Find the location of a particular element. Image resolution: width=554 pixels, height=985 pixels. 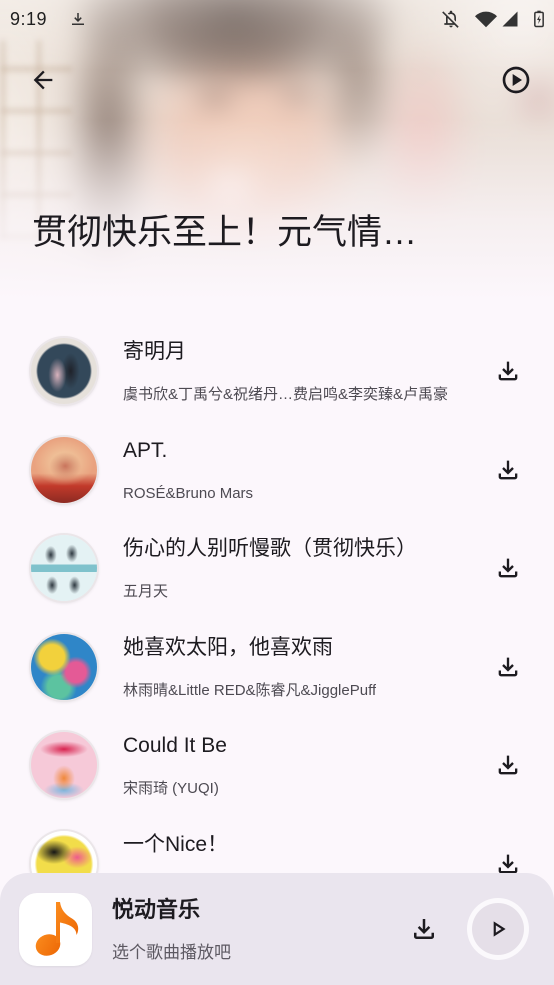

play-button is located at coordinates (498, 929).